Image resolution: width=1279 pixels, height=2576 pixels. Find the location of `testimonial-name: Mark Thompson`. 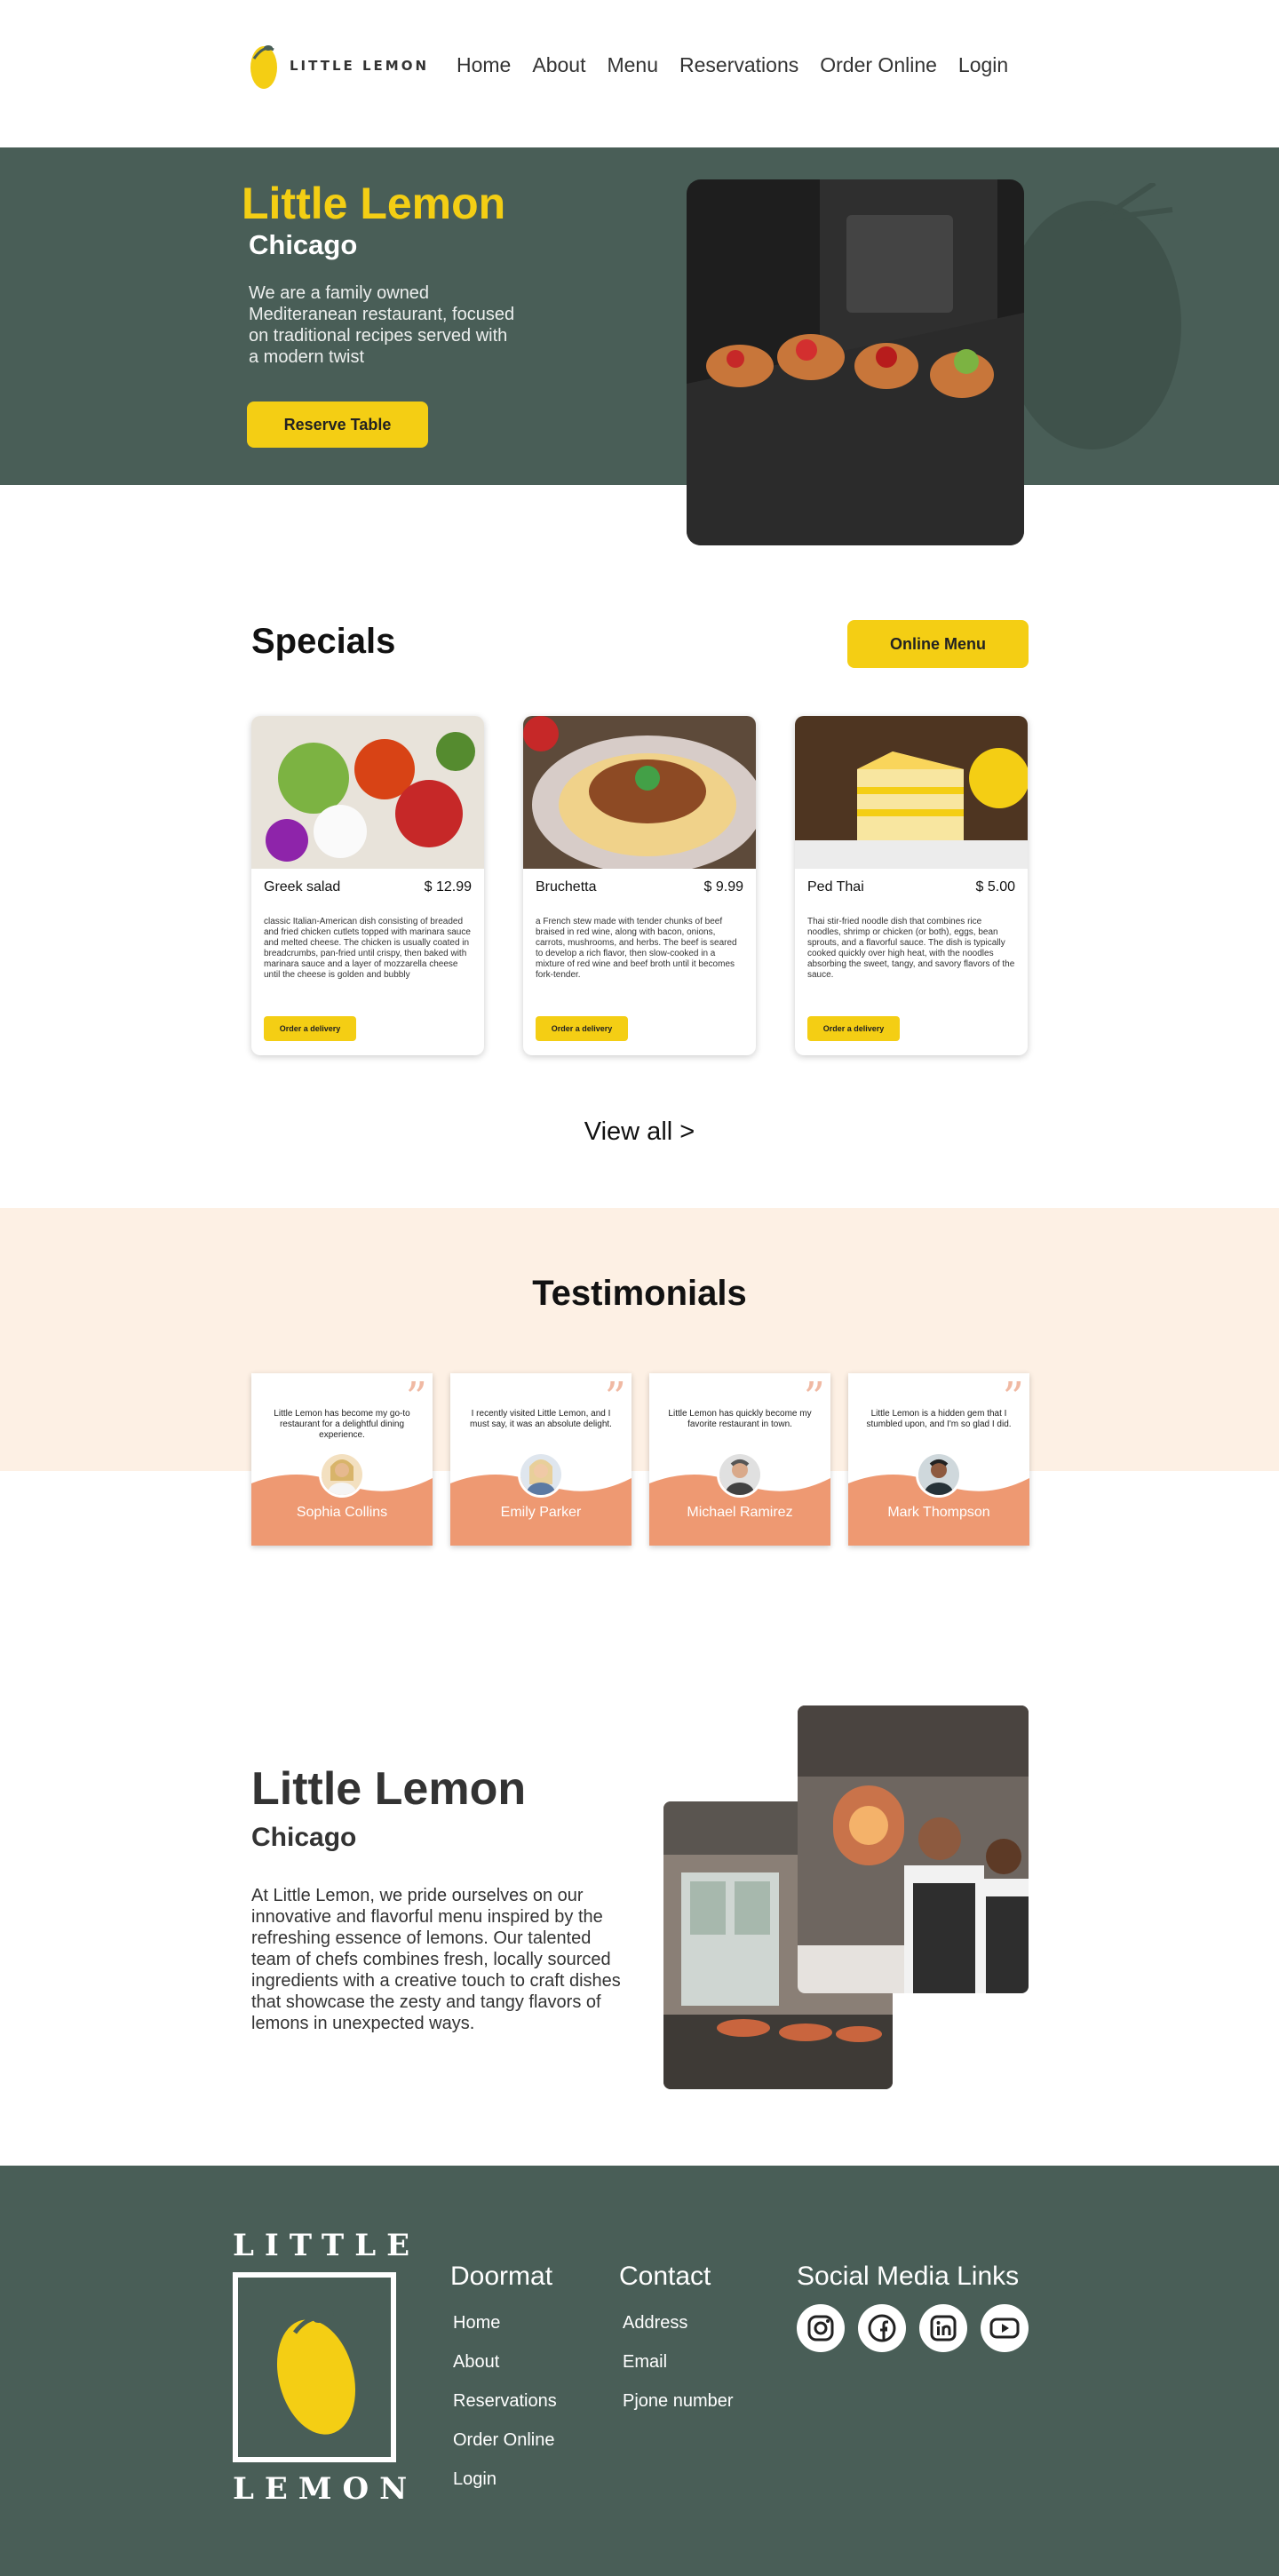

testimonial-name: Mark Thompson is located at coordinates (938, 1512).